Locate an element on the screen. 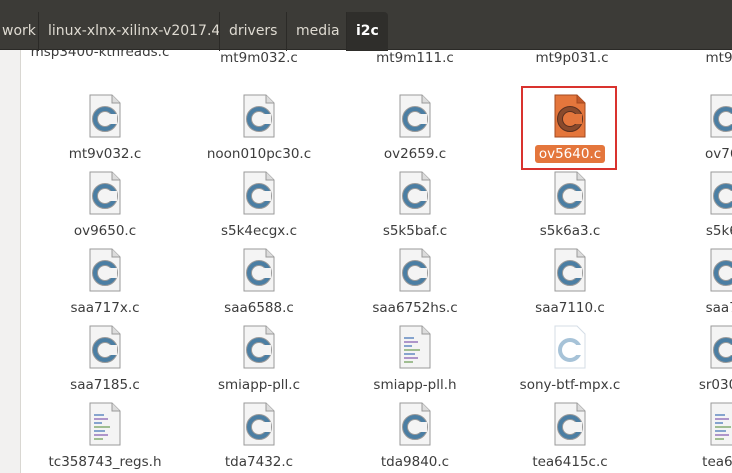 The image size is (732, 473). file-item: s5k4ecgx.c is located at coordinates (259, 211).